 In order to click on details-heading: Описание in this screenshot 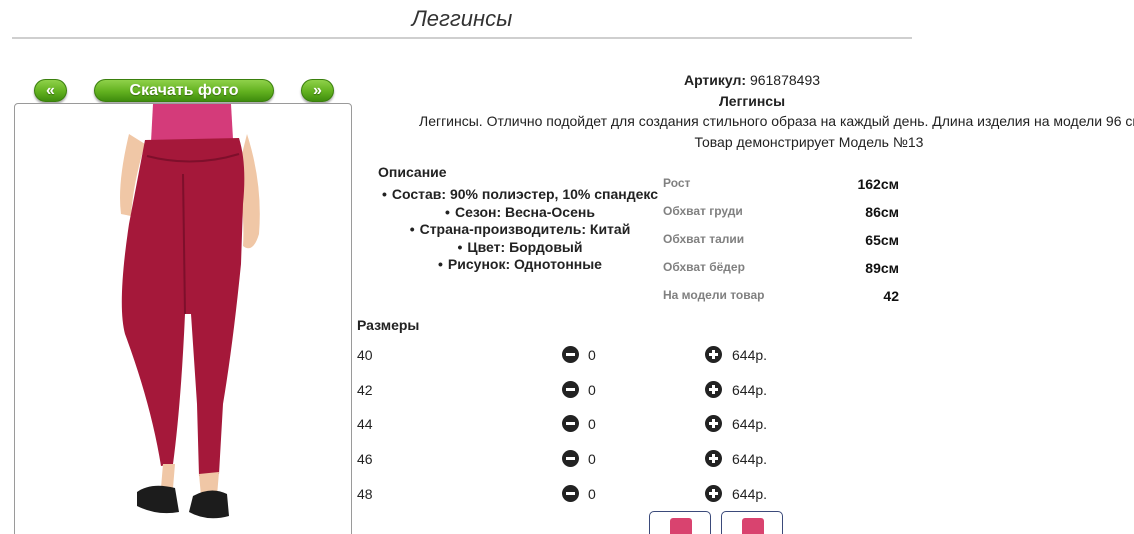, I will do `click(412, 172)`.